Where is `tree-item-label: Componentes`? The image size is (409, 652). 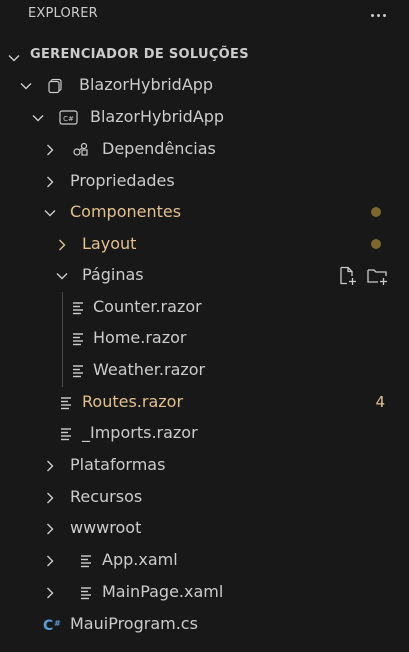 tree-item-label: Componentes is located at coordinates (126, 211).